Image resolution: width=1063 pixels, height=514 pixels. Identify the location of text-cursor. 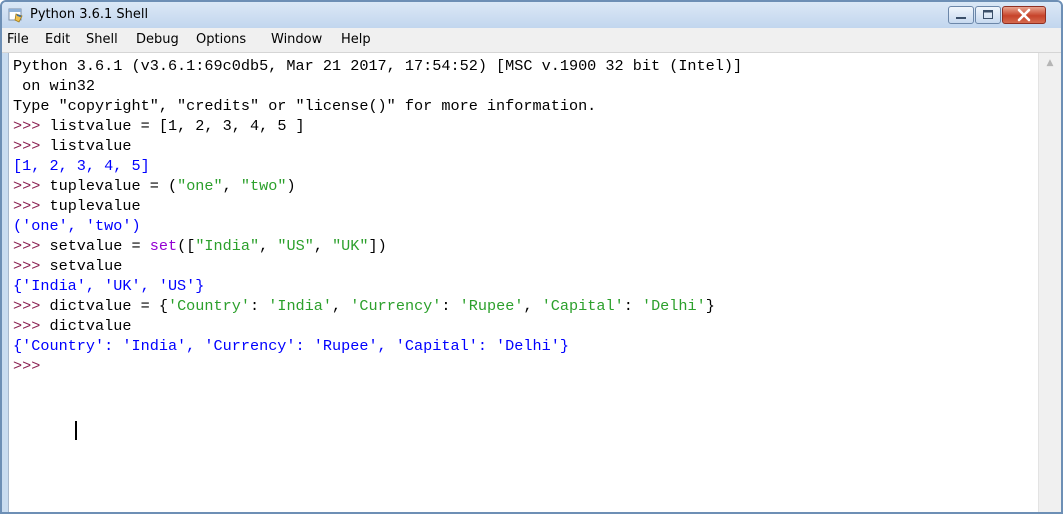
(76, 430).